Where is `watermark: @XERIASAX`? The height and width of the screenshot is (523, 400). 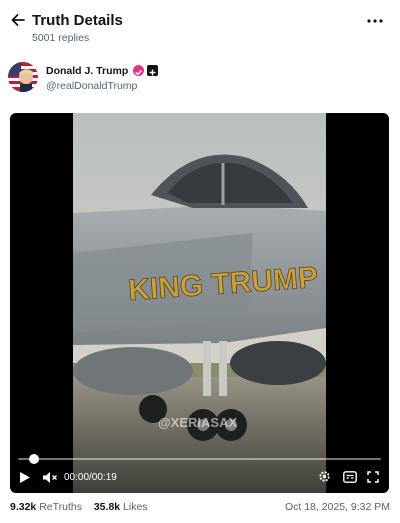
watermark: @XERIASAX is located at coordinates (197, 422).